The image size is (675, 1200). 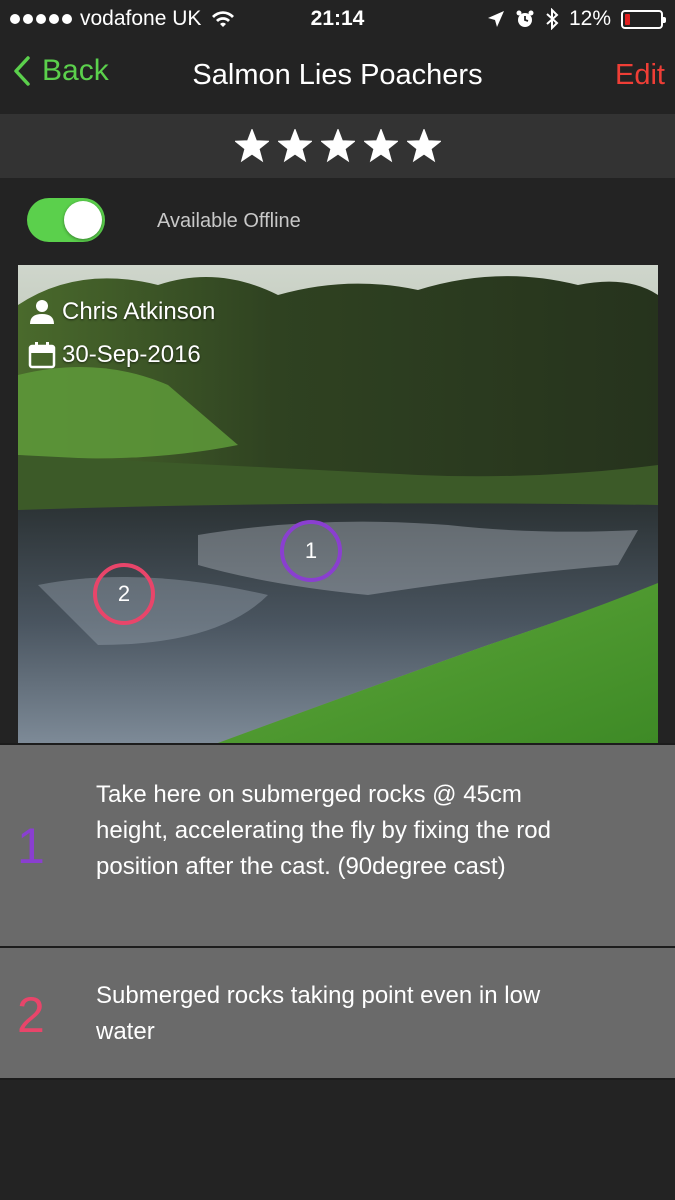 I want to click on lie-marker-2: 2, so click(x=124, y=594).